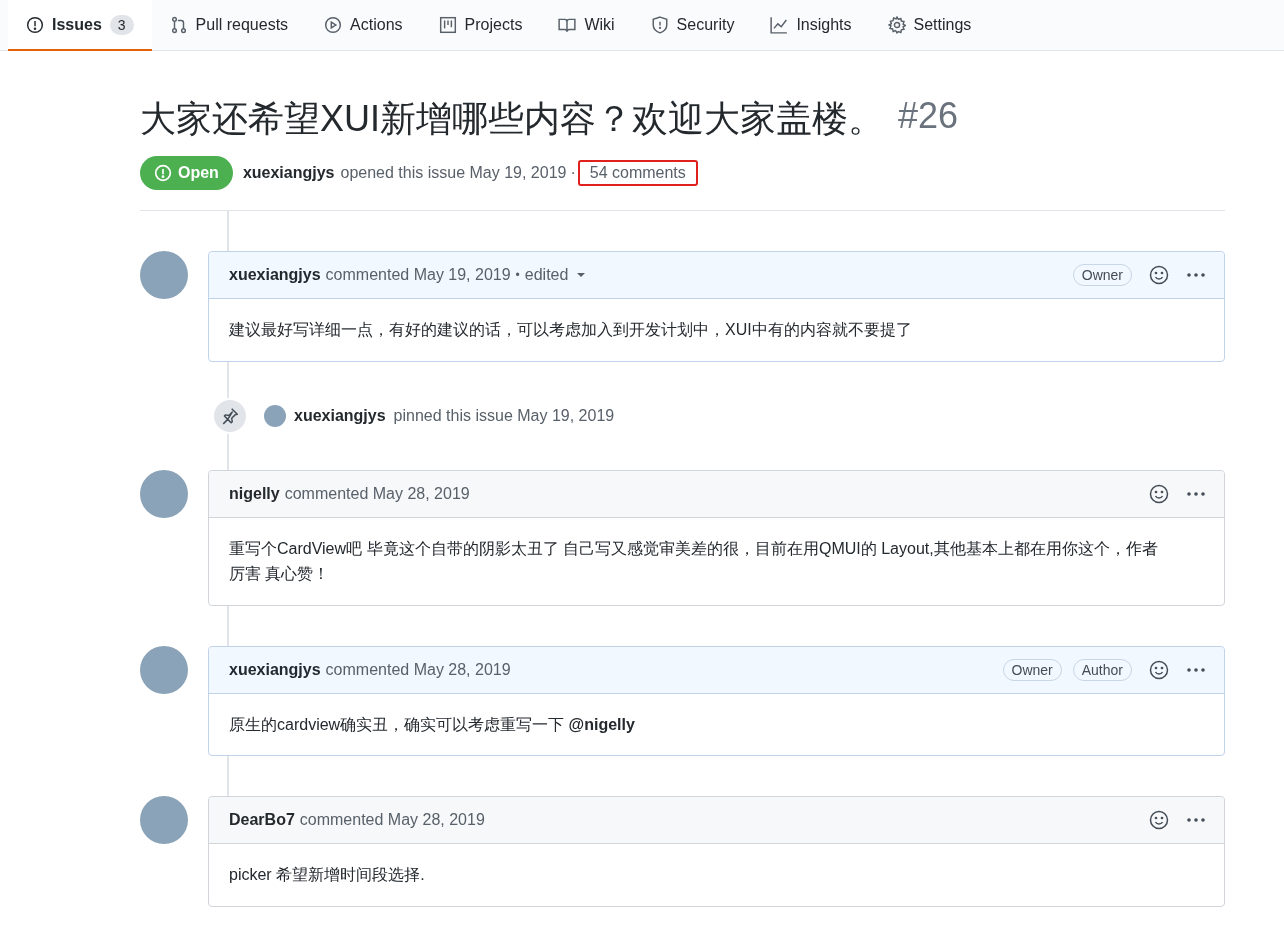  What do you see at coordinates (333, 24) in the screenshot?
I see `play-icon` at bounding box center [333, 24].